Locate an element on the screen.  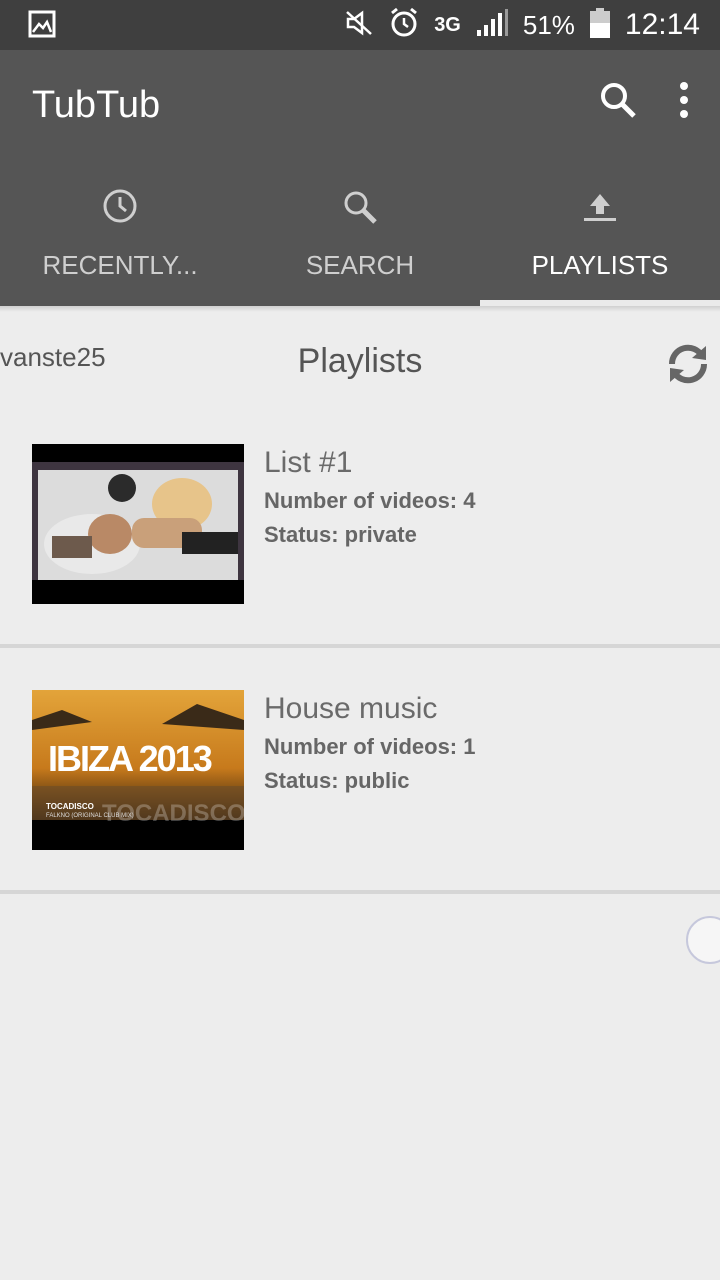
signal-icon is located at coordinates (492, 25).